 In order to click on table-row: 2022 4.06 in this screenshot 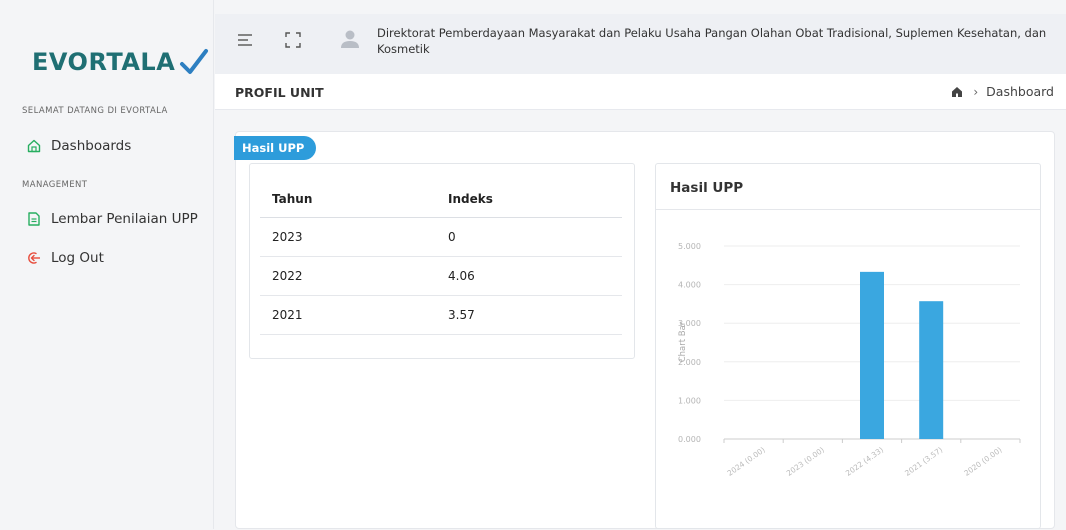, I will do `click(441, 276)`.